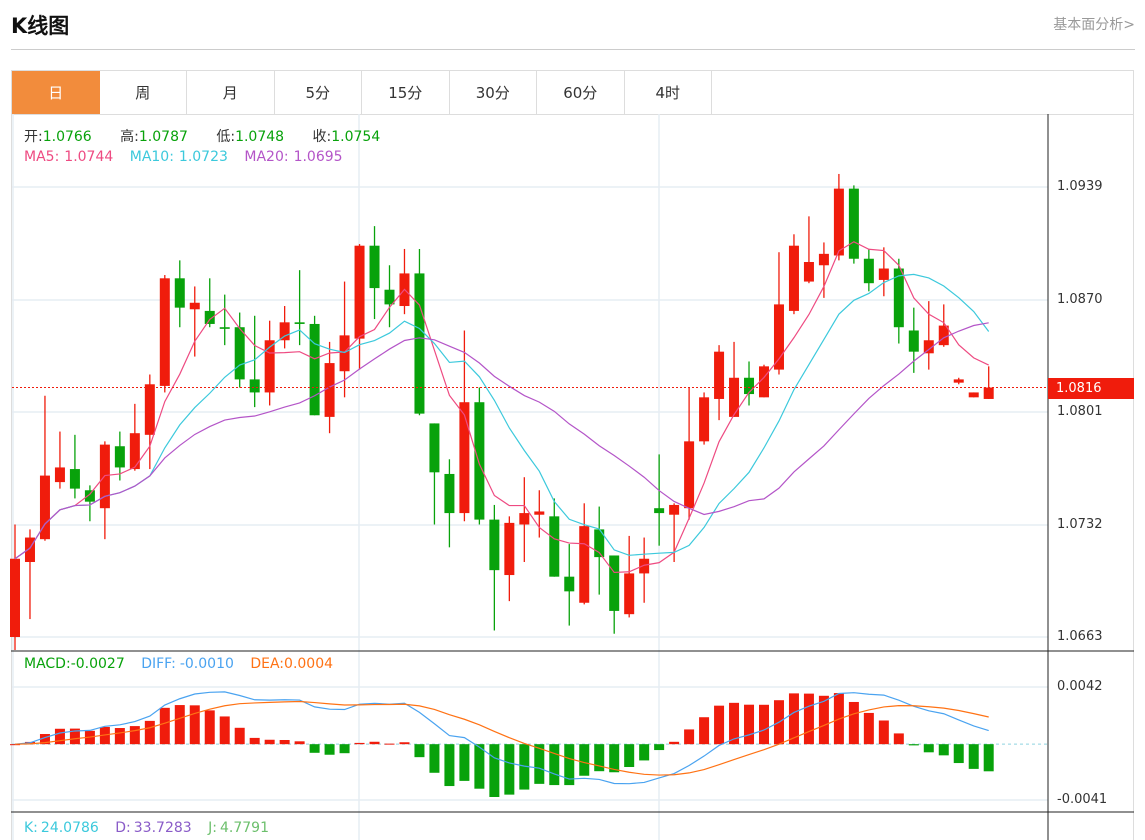  Describe the element at coordinates (151, 157) in the screenshot. I see `ma10-label: MA10:` at that location.